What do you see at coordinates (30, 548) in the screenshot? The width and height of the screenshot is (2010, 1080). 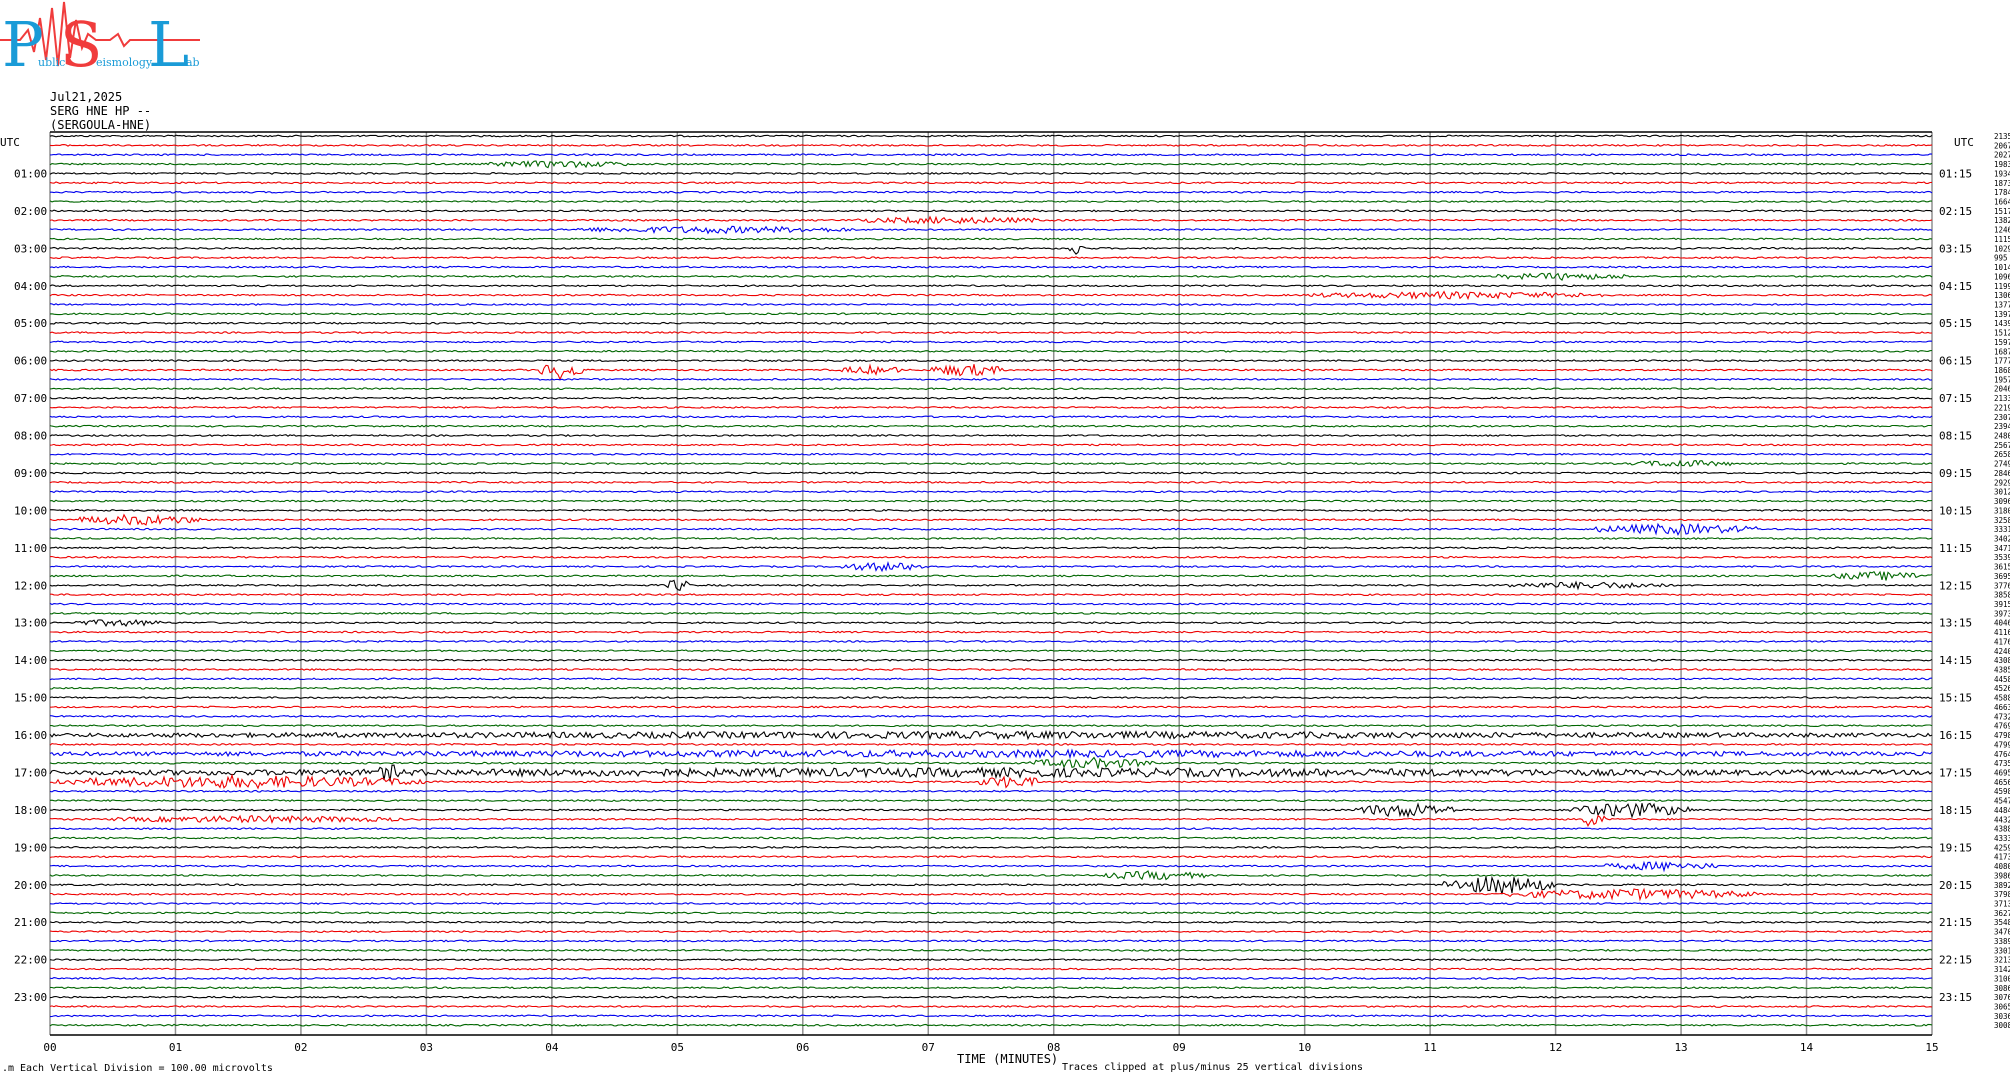 I see `left-hour-label: 11:00` at bounding box center [30, 548].